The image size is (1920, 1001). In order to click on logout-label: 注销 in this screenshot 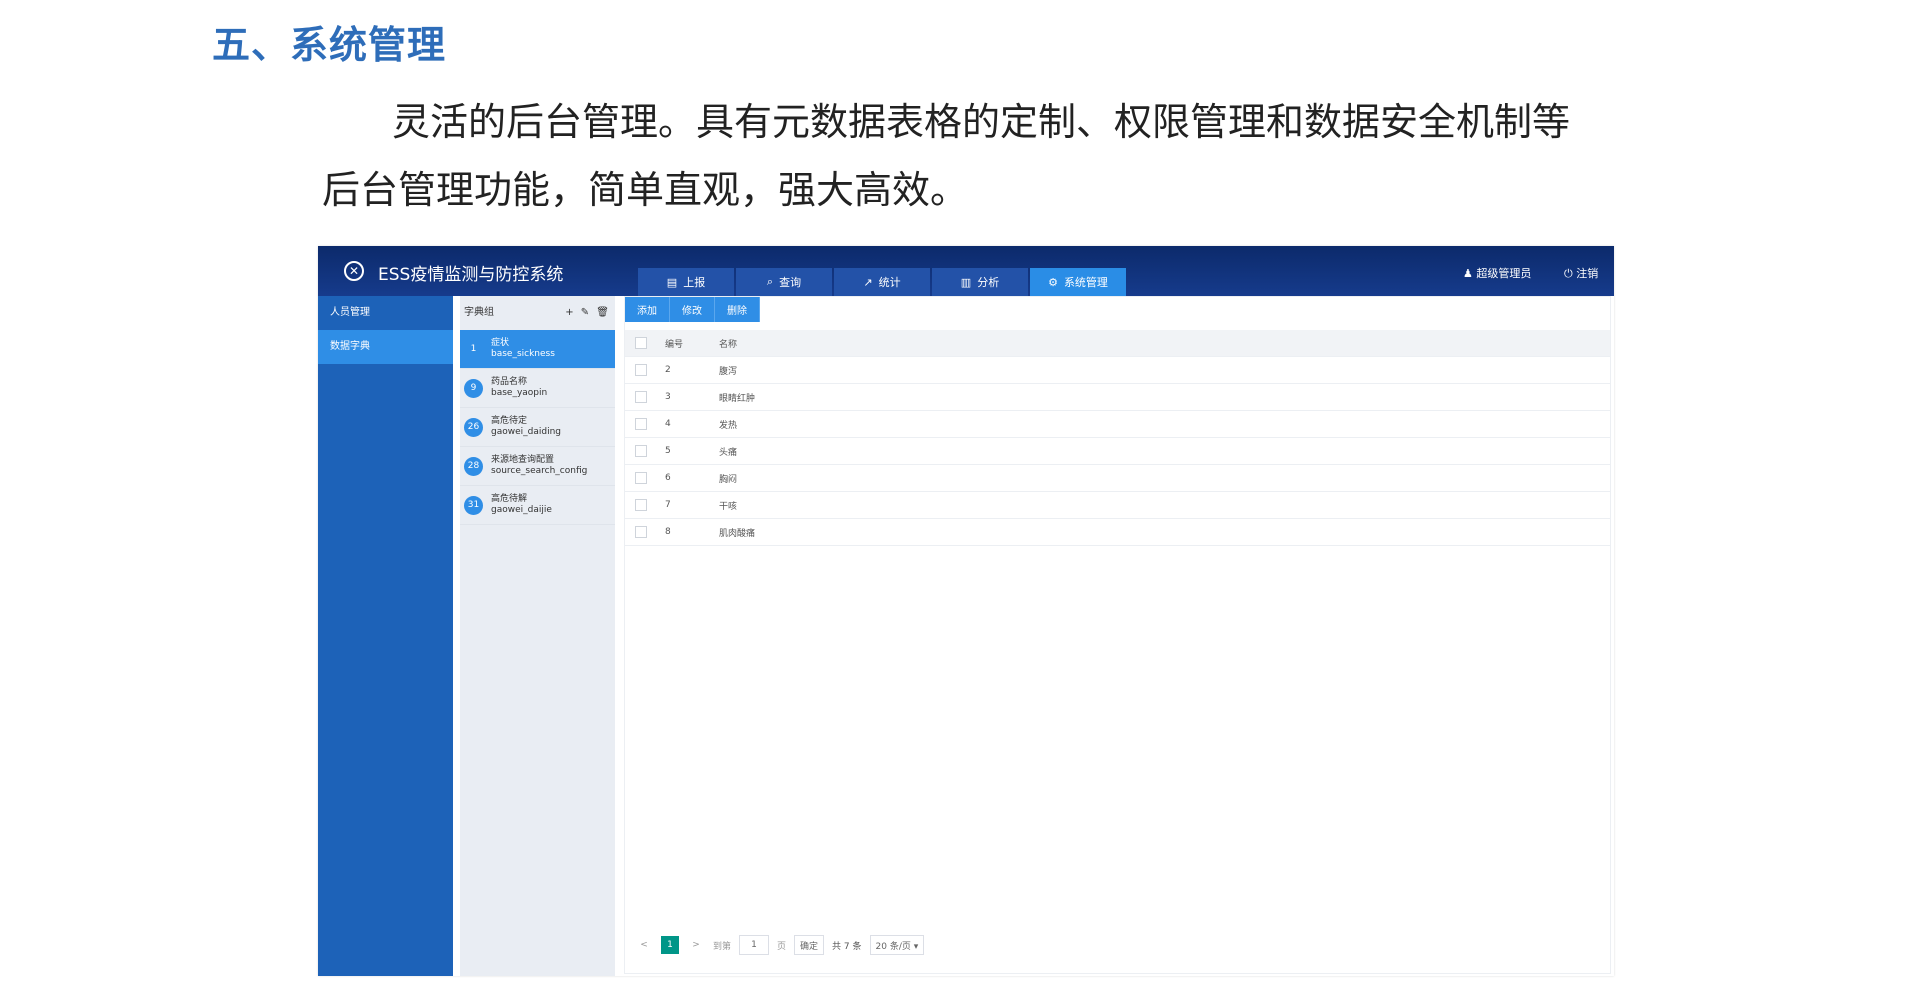, I will do `click(1587, 273)`.